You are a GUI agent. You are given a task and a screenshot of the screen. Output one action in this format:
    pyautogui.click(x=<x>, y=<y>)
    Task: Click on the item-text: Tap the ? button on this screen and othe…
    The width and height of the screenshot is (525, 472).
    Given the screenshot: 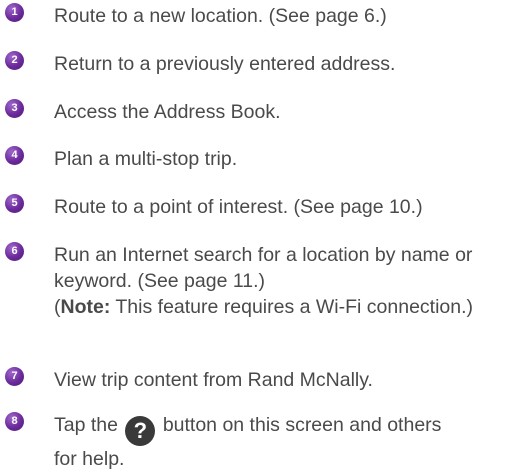 What is the action you would take?
    pyautogui.click(x=288, y=442)
    